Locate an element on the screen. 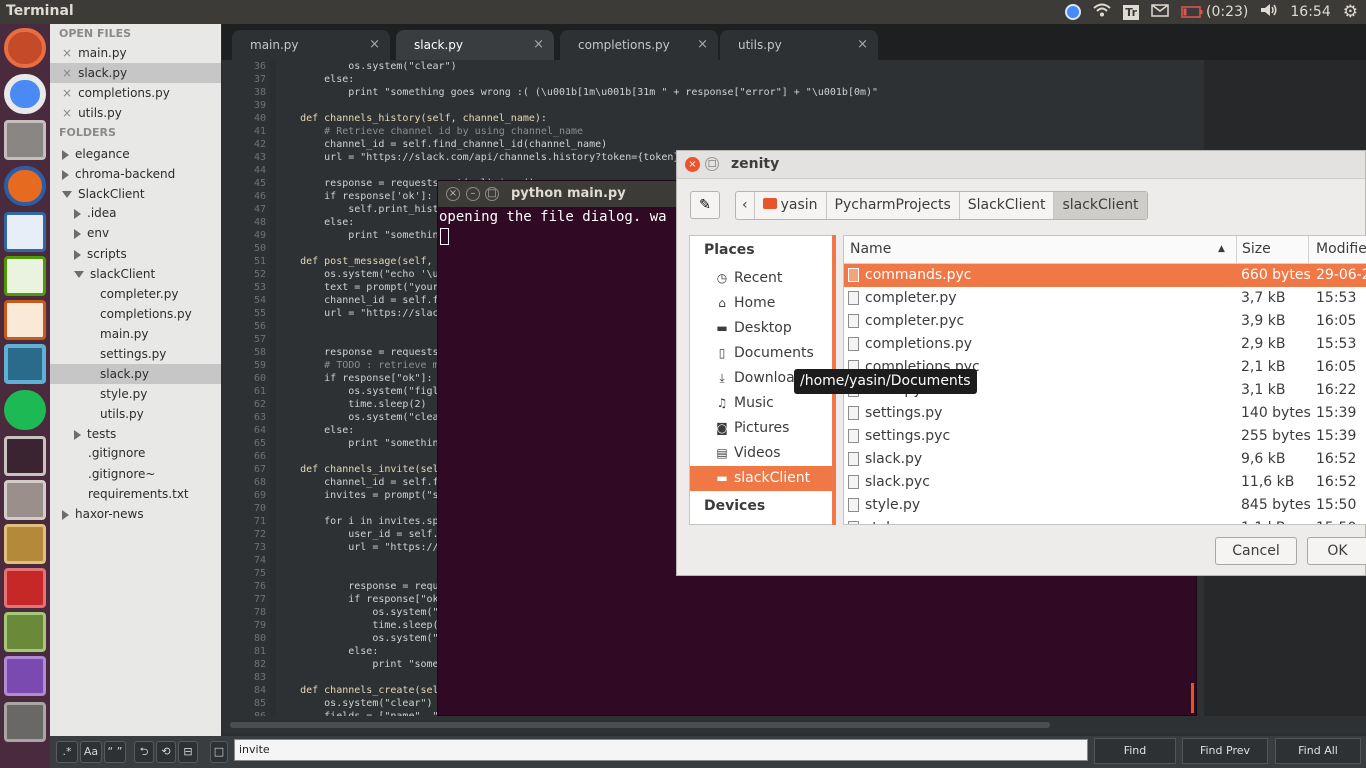 The image size is (1366, 768). calc-icon is located at coordinates (25, 276).